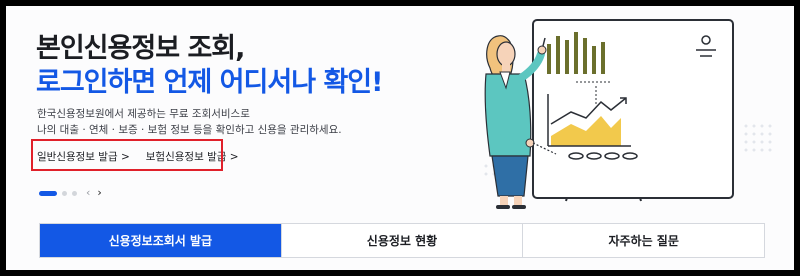 The image size is (800, 276). Describe the element at coordinates (143, 114) in the screenshot. I see `hero-description-line1: 한국신용정보원에서 제공하는 무료 조회서비스로` at that location.